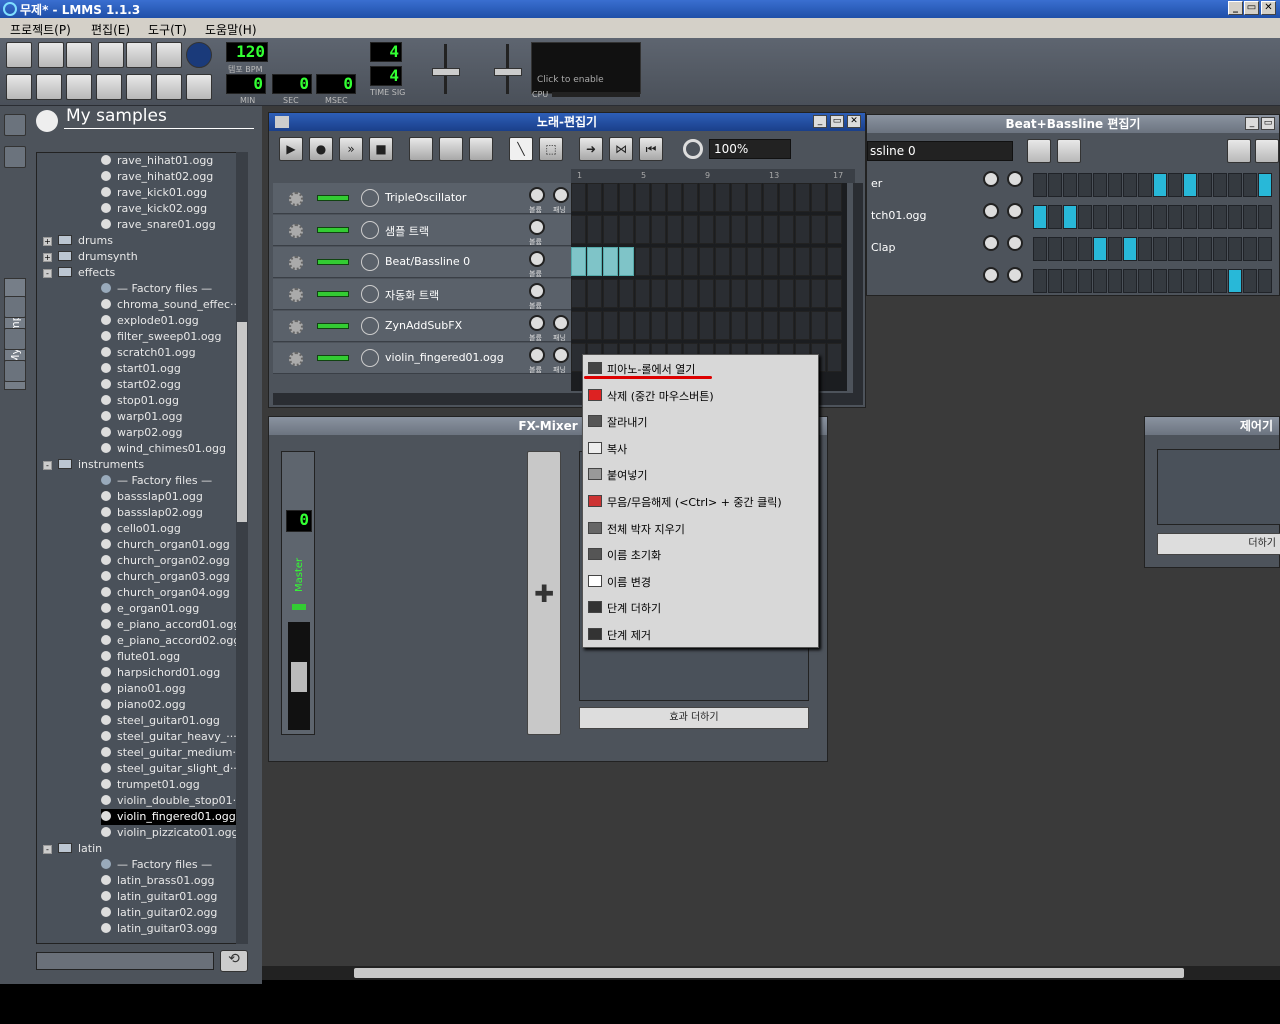 Image resolution: width=1280 pixels, height=1024 pixels. Describe the element at coordinates (15, 307) in the screenshot. I see `favorites-star-icon` at that location.